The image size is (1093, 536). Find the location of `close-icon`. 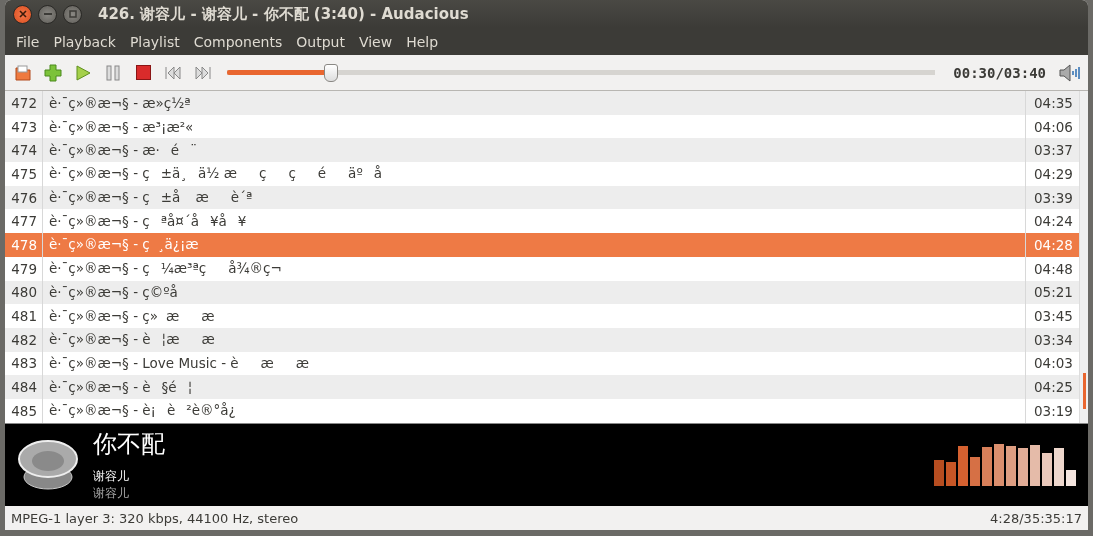

close-icon is located at coordinates (22, 14).